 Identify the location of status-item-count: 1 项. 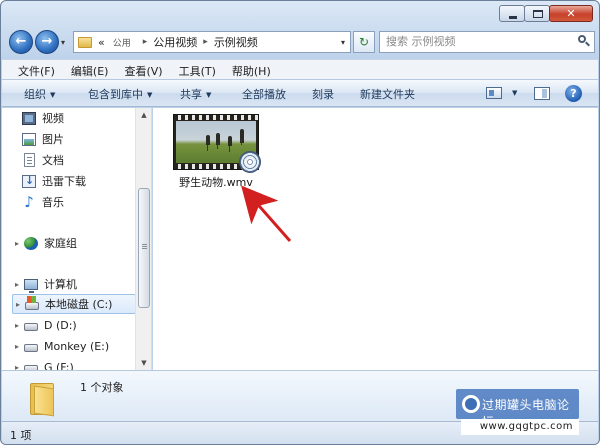
(21, 435).